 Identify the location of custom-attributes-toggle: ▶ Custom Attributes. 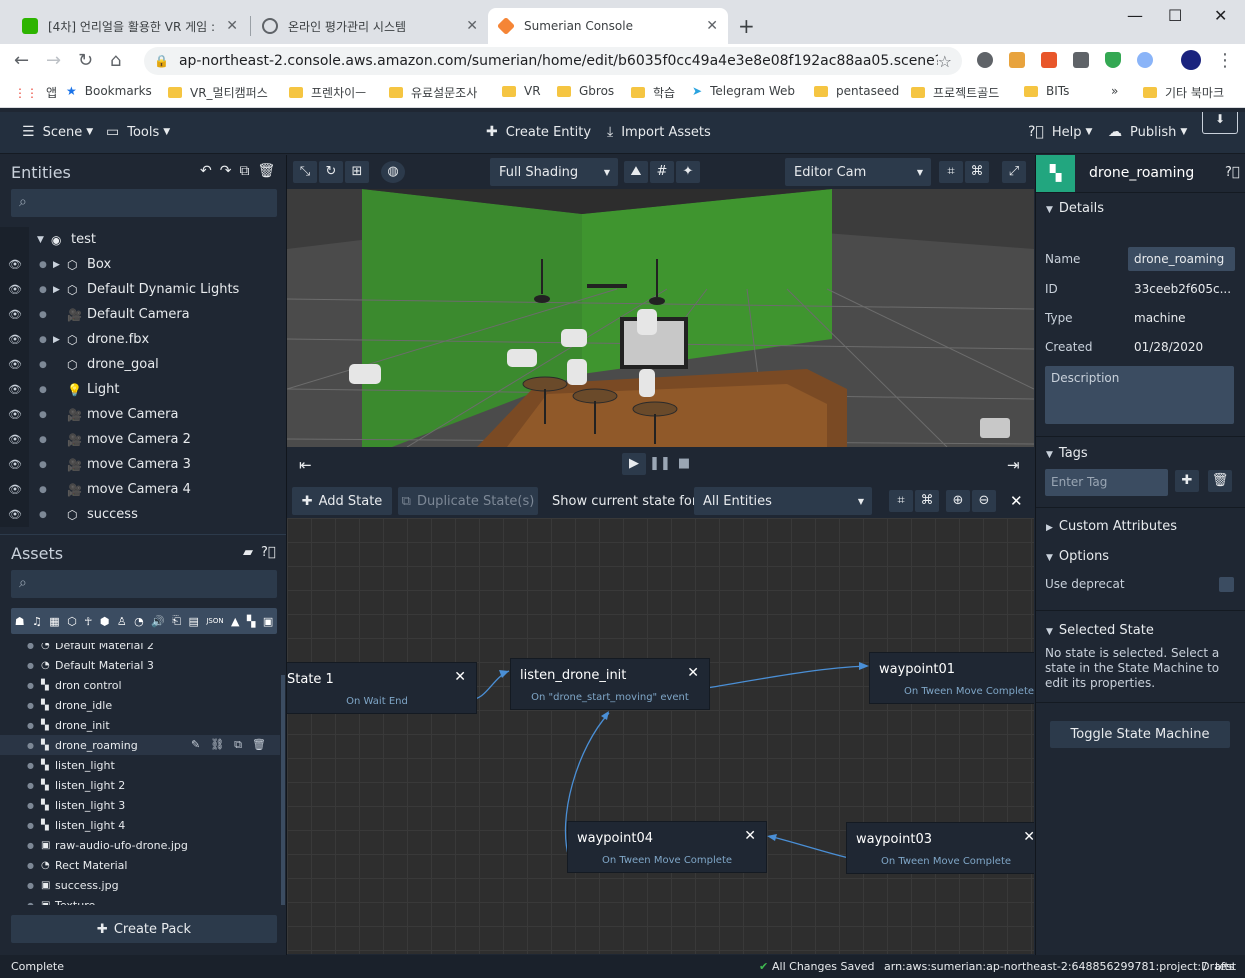
(1111, 526).